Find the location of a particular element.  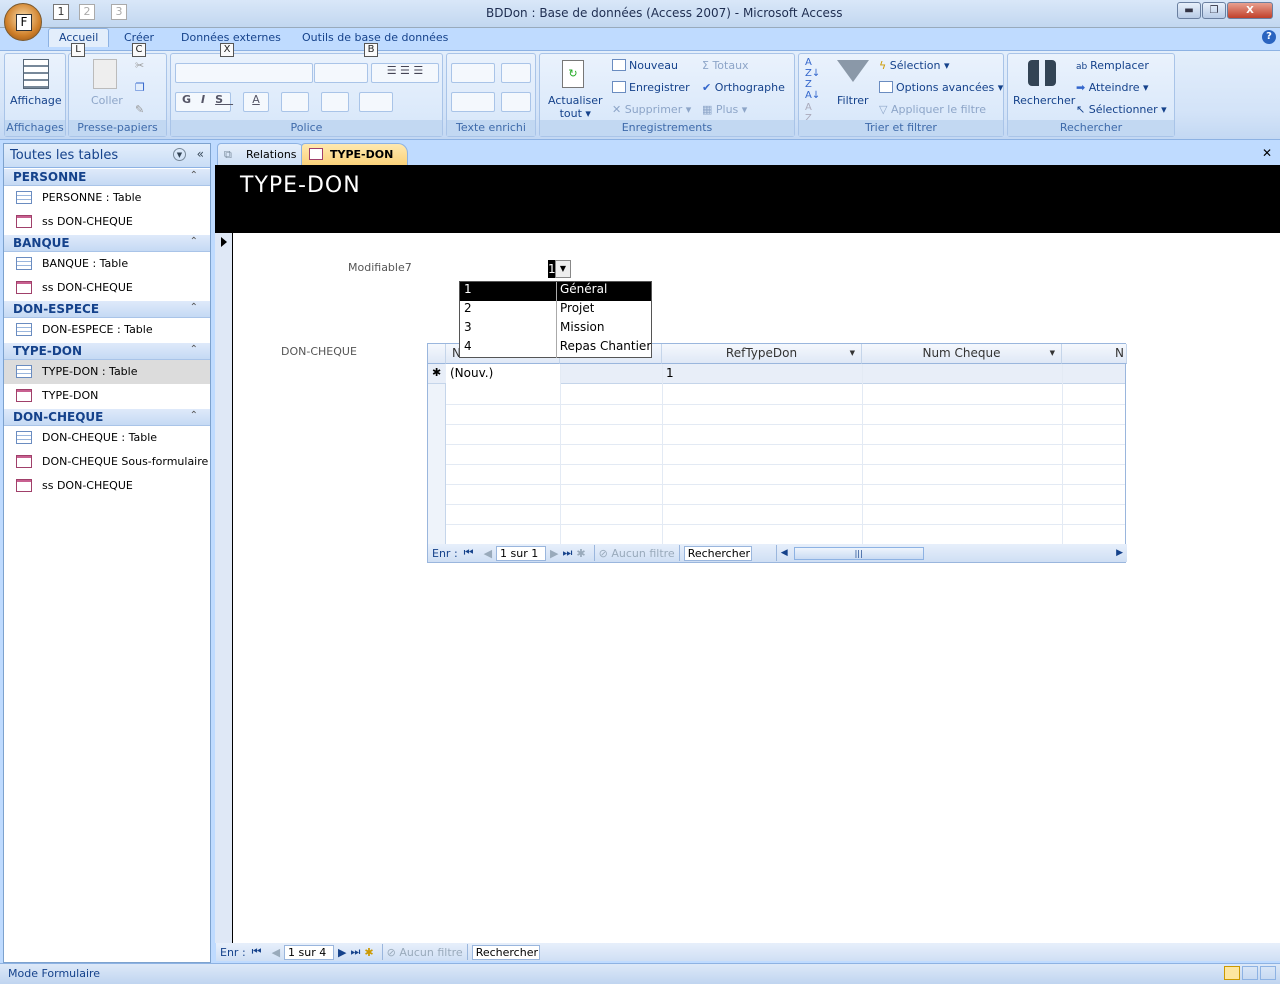

remplacer-button: ab Remplacer is located at coordinates (1112, 65).